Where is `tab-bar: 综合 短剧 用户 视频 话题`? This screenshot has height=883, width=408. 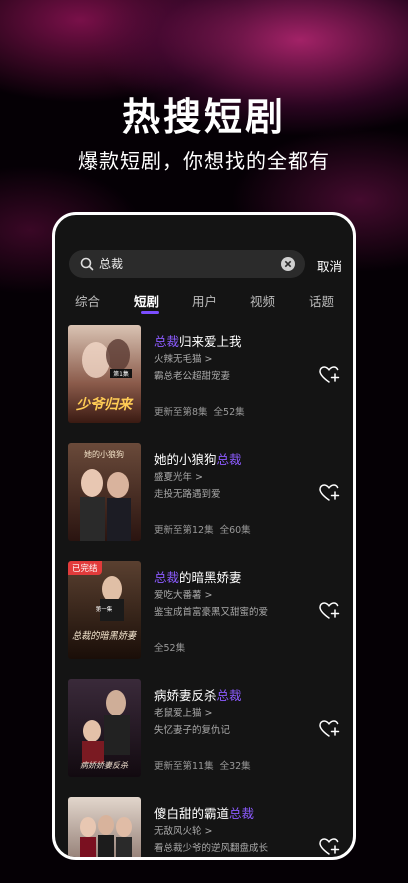 tab-bar: 综合 短剧 用户 视频 话题 is located at coordinates (204, 305).